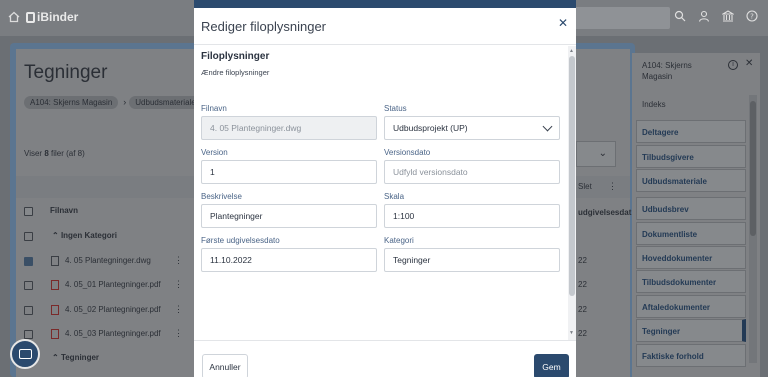  I want to click on side-item-udbudsmateriale: Udbudsmateriale, so click(691, 180).